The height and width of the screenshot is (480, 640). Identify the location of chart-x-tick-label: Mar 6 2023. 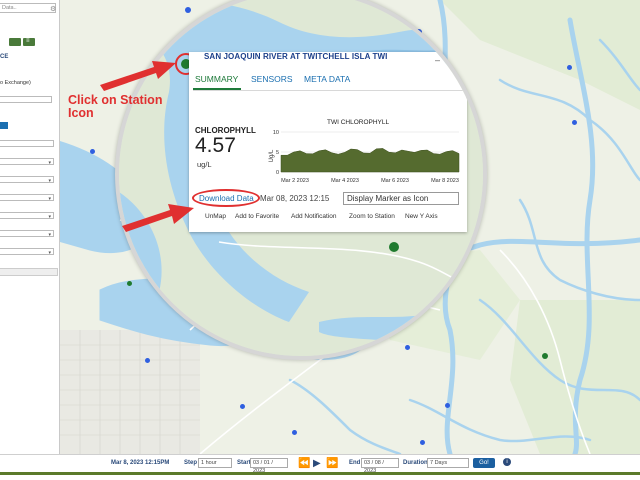
(395, 181).